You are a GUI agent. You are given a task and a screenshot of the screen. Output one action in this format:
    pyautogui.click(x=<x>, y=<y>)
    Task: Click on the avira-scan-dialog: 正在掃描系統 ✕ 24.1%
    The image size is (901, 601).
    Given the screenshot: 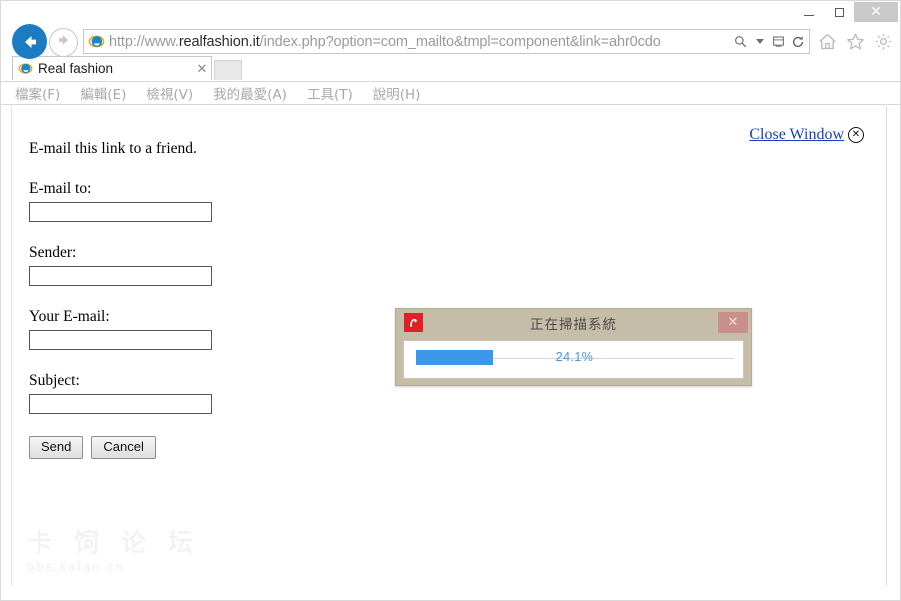 What is the action you would take?
    pyautogui.click(x=573, y=347)
    